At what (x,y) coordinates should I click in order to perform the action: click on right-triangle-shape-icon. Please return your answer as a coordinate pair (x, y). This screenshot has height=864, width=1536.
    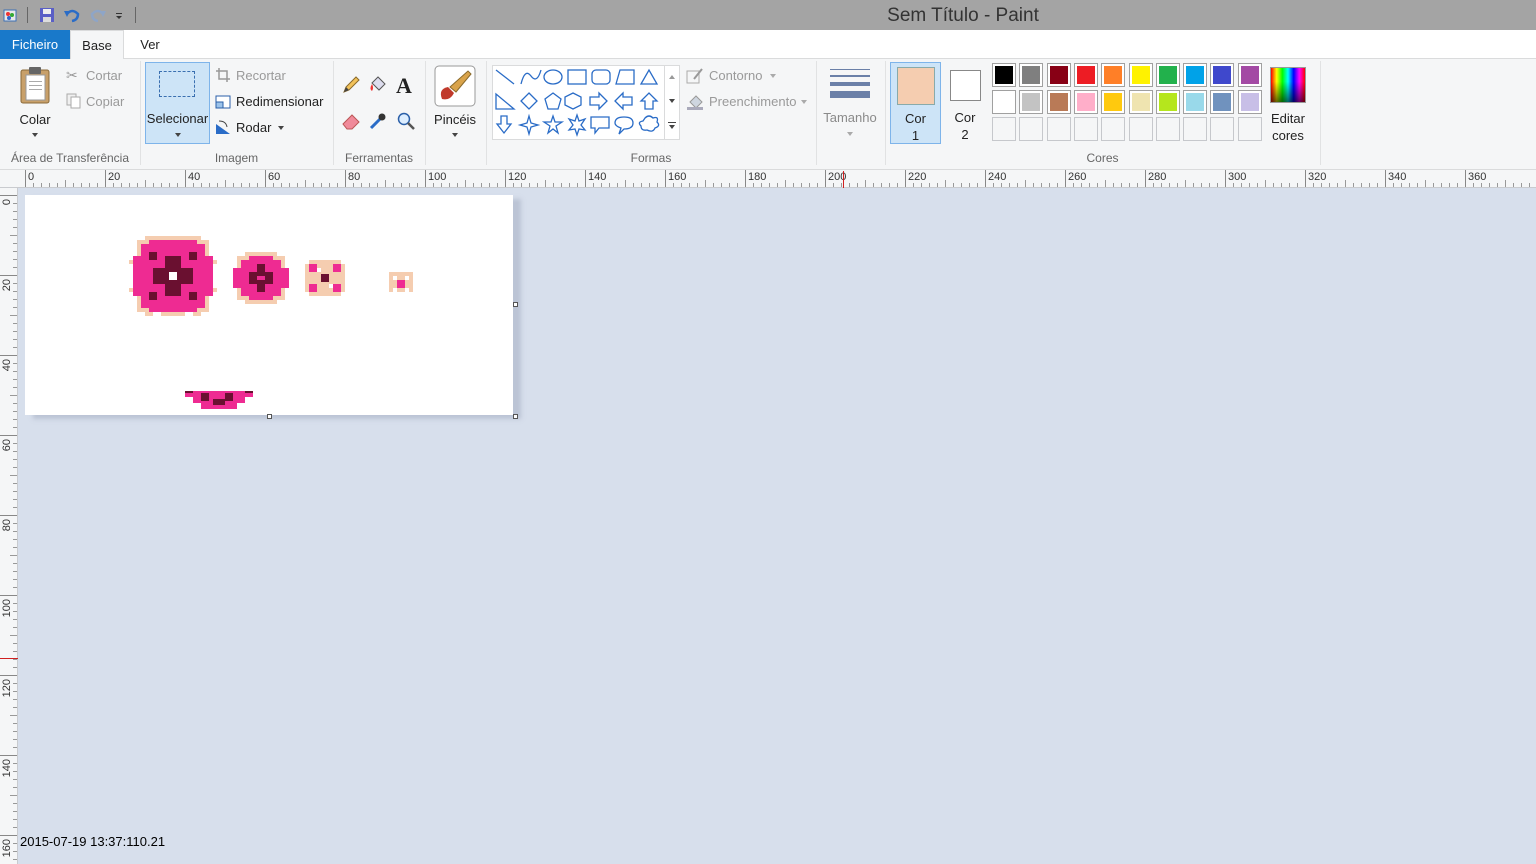
    Looking at the image, I should click on (505, 101).